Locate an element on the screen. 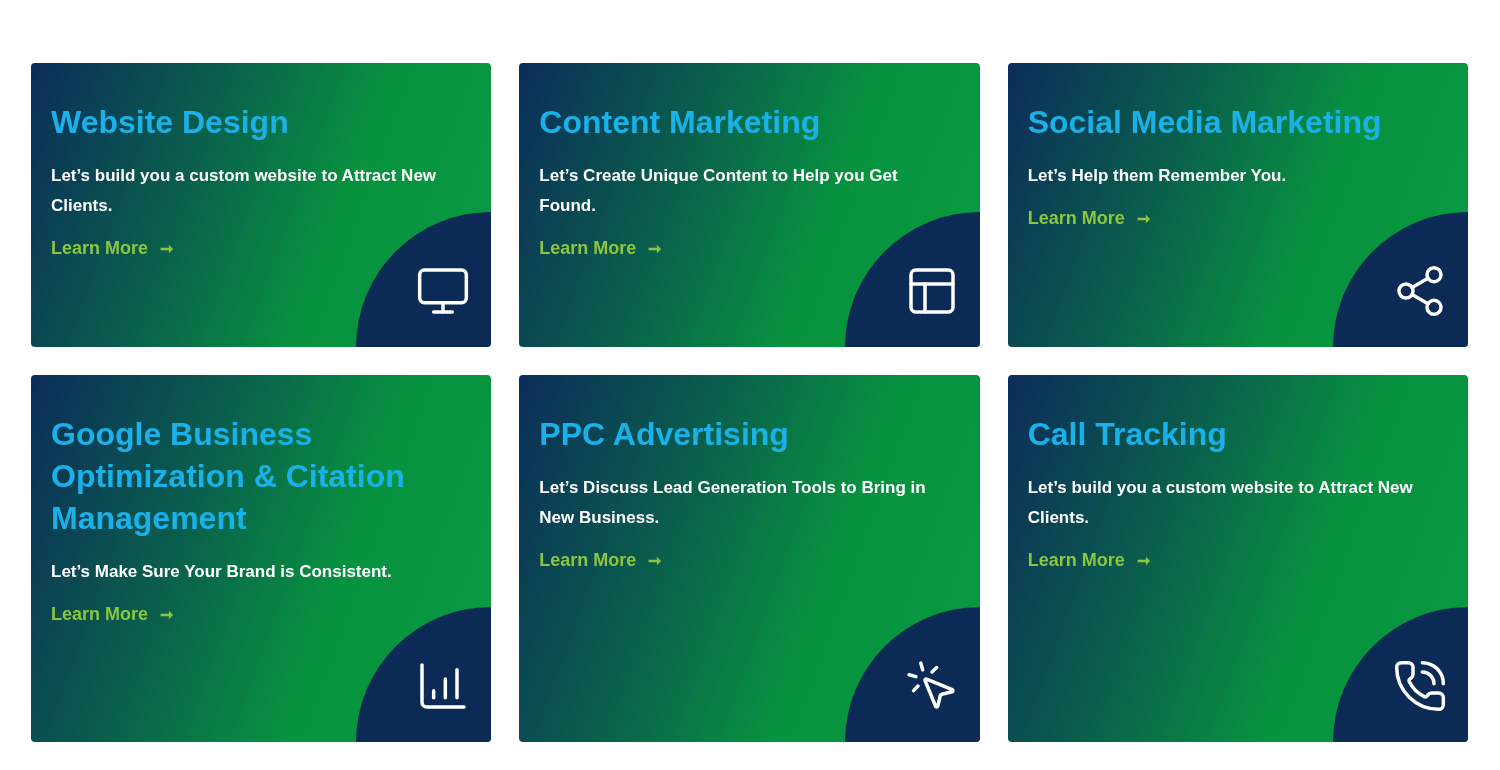 The height and width of the screenshot is (770, 1500). phone-icon is located at coordinates (1420, 686).